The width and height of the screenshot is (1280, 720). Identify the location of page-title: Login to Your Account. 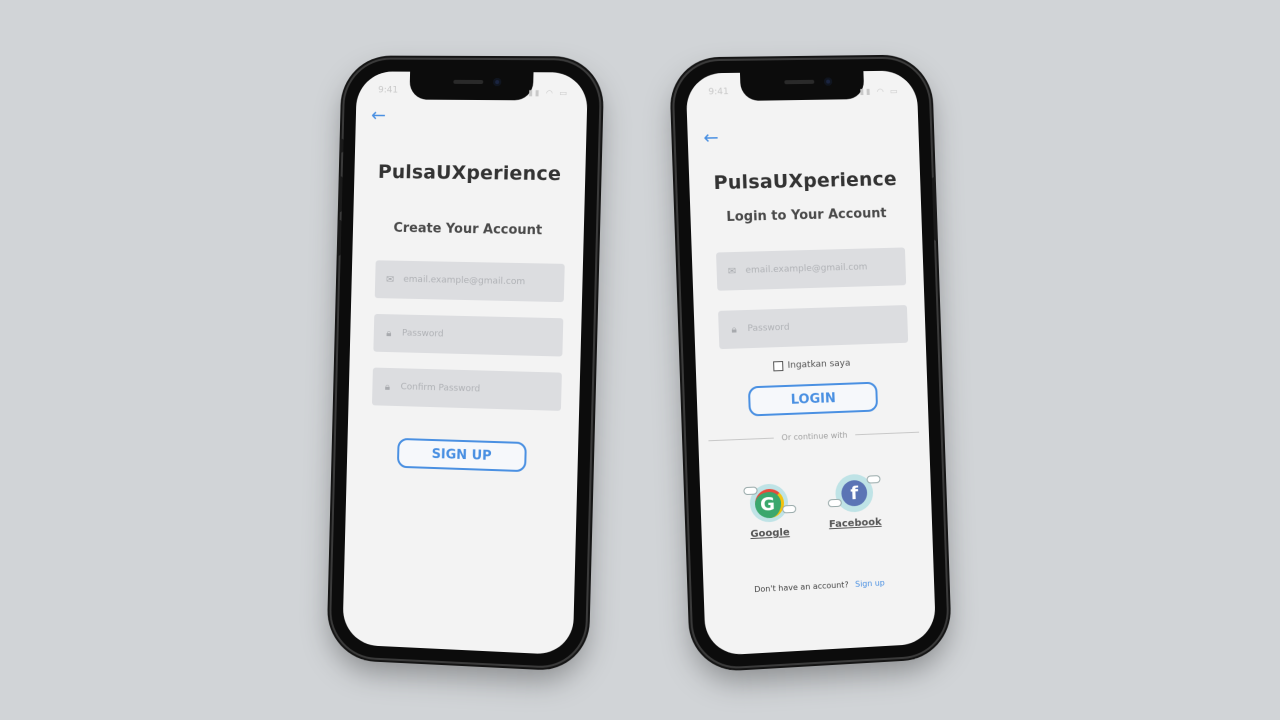
(806, 216).